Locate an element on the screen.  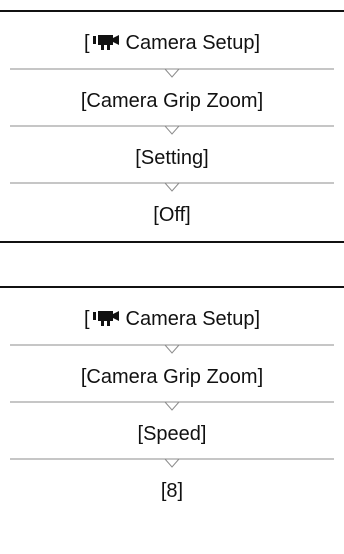
step-label: [Off] is located at coordinates (172, 215).